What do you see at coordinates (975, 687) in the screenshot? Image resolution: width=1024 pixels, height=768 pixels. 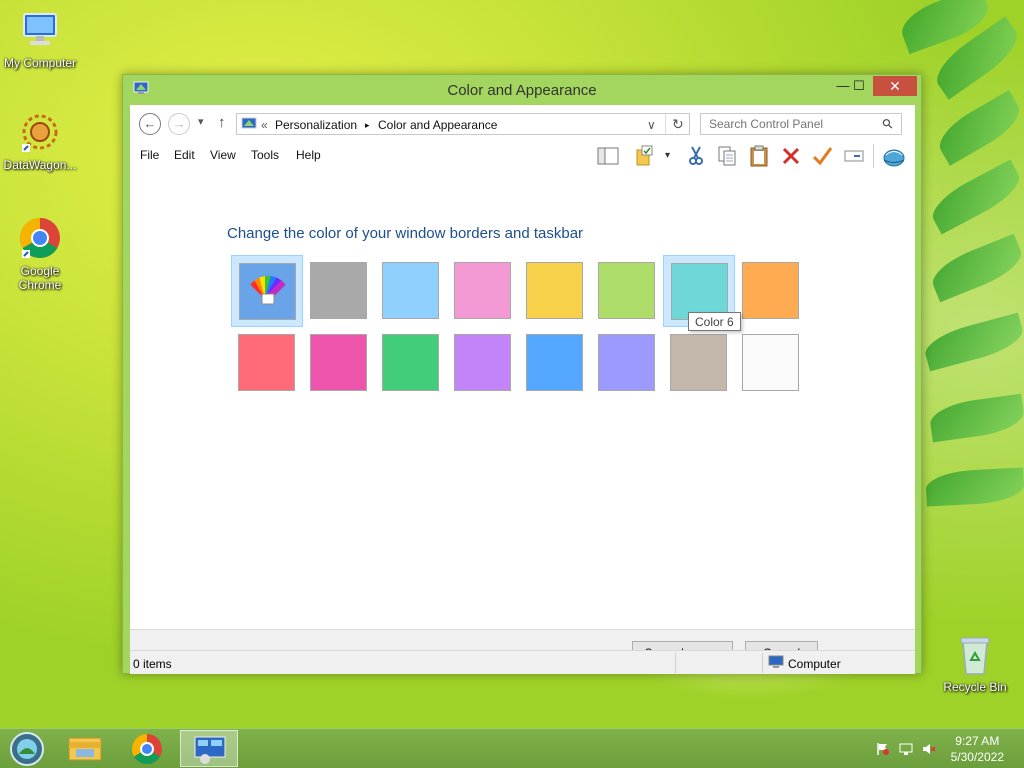 I see `desktop-icon-label: Recycle Bin` at bounding box center [975, 687].